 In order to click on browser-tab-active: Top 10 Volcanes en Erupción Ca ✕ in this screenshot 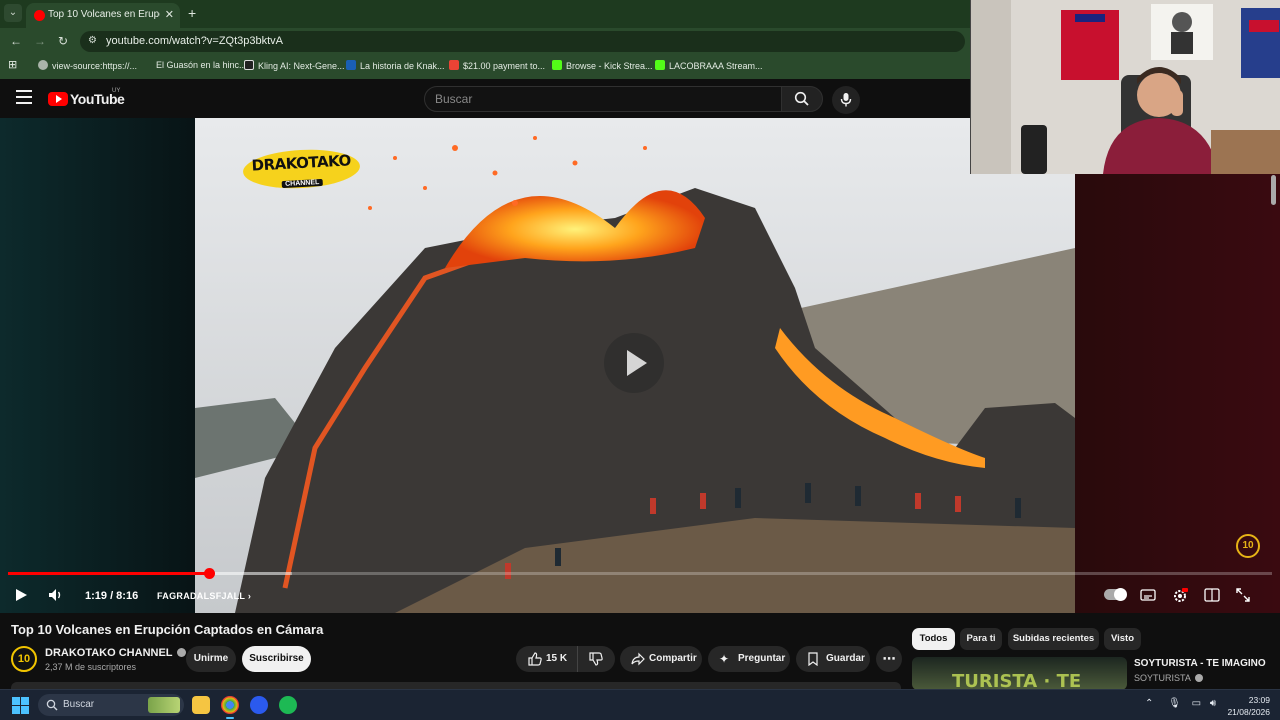, I will do `click(103, 15)`.